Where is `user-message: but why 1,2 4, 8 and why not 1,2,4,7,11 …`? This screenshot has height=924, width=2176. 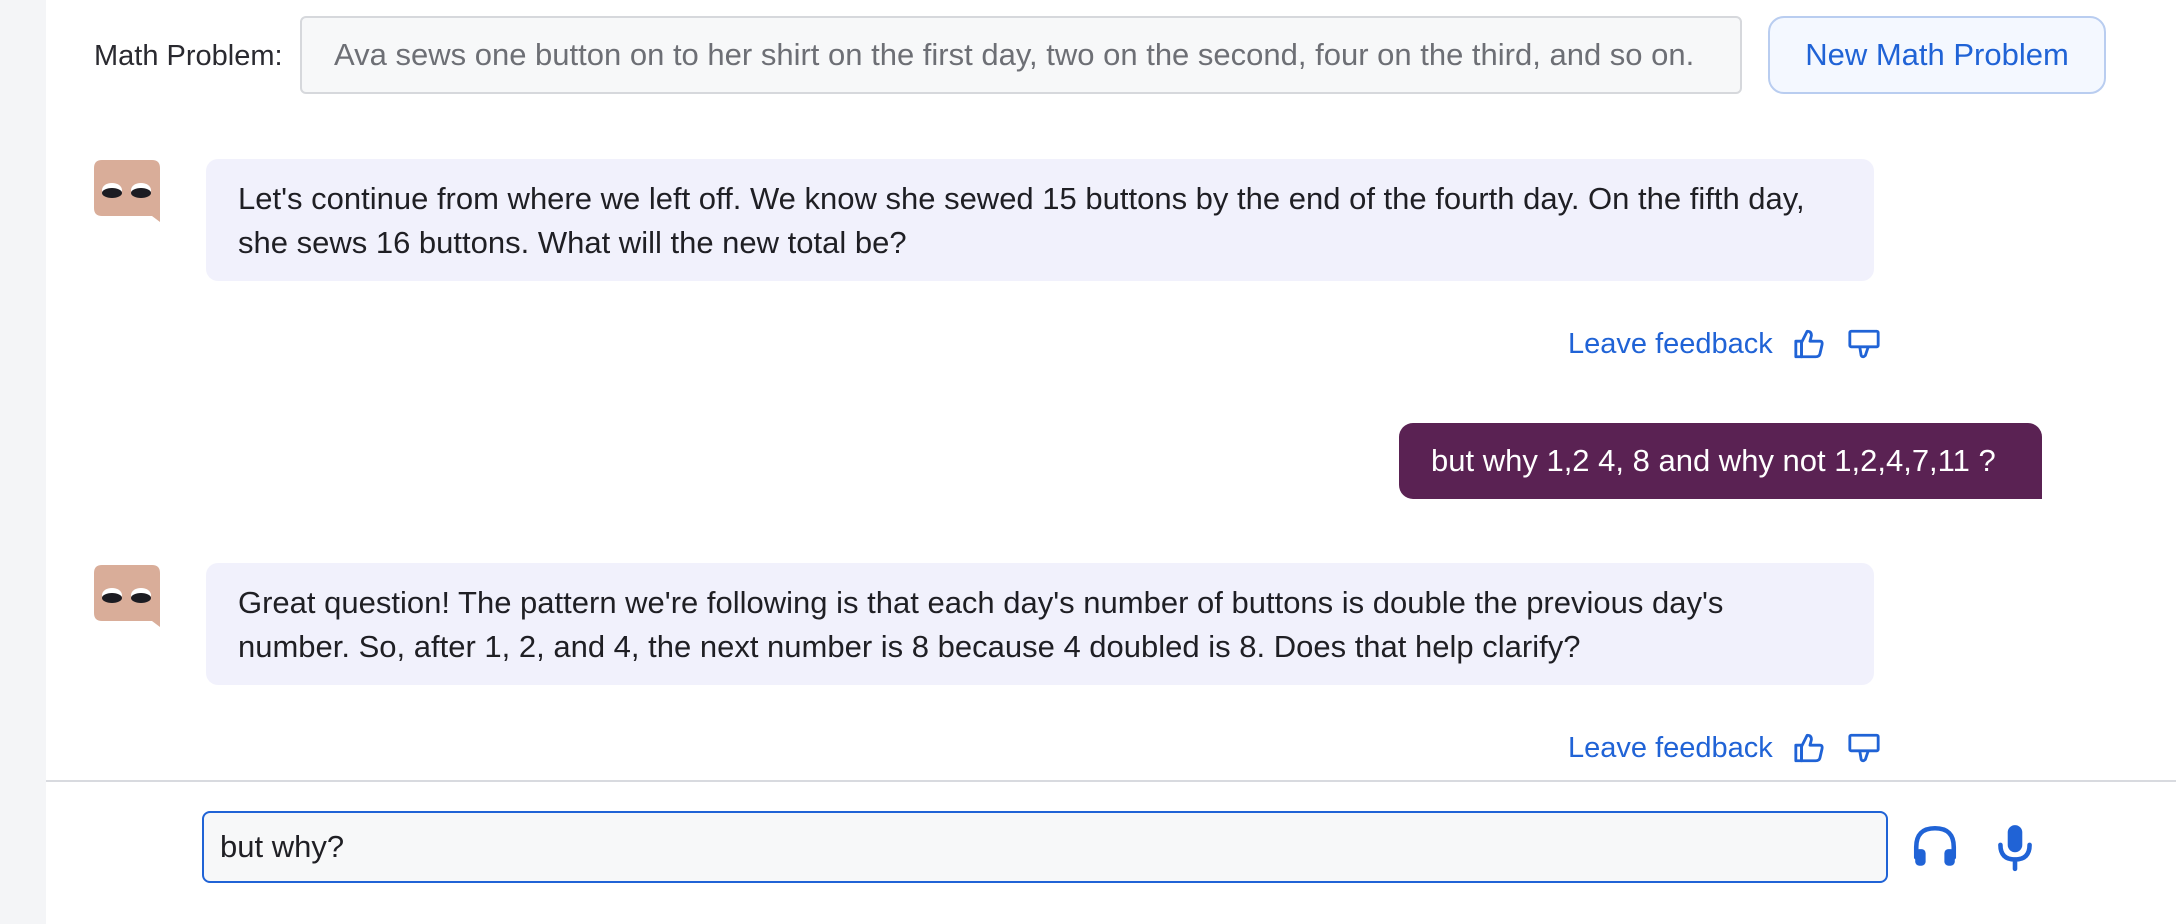
user-message: but why 1,2 4, 8 and why not 1,2,4,7,11 … is located at coordinates (1720, 461).